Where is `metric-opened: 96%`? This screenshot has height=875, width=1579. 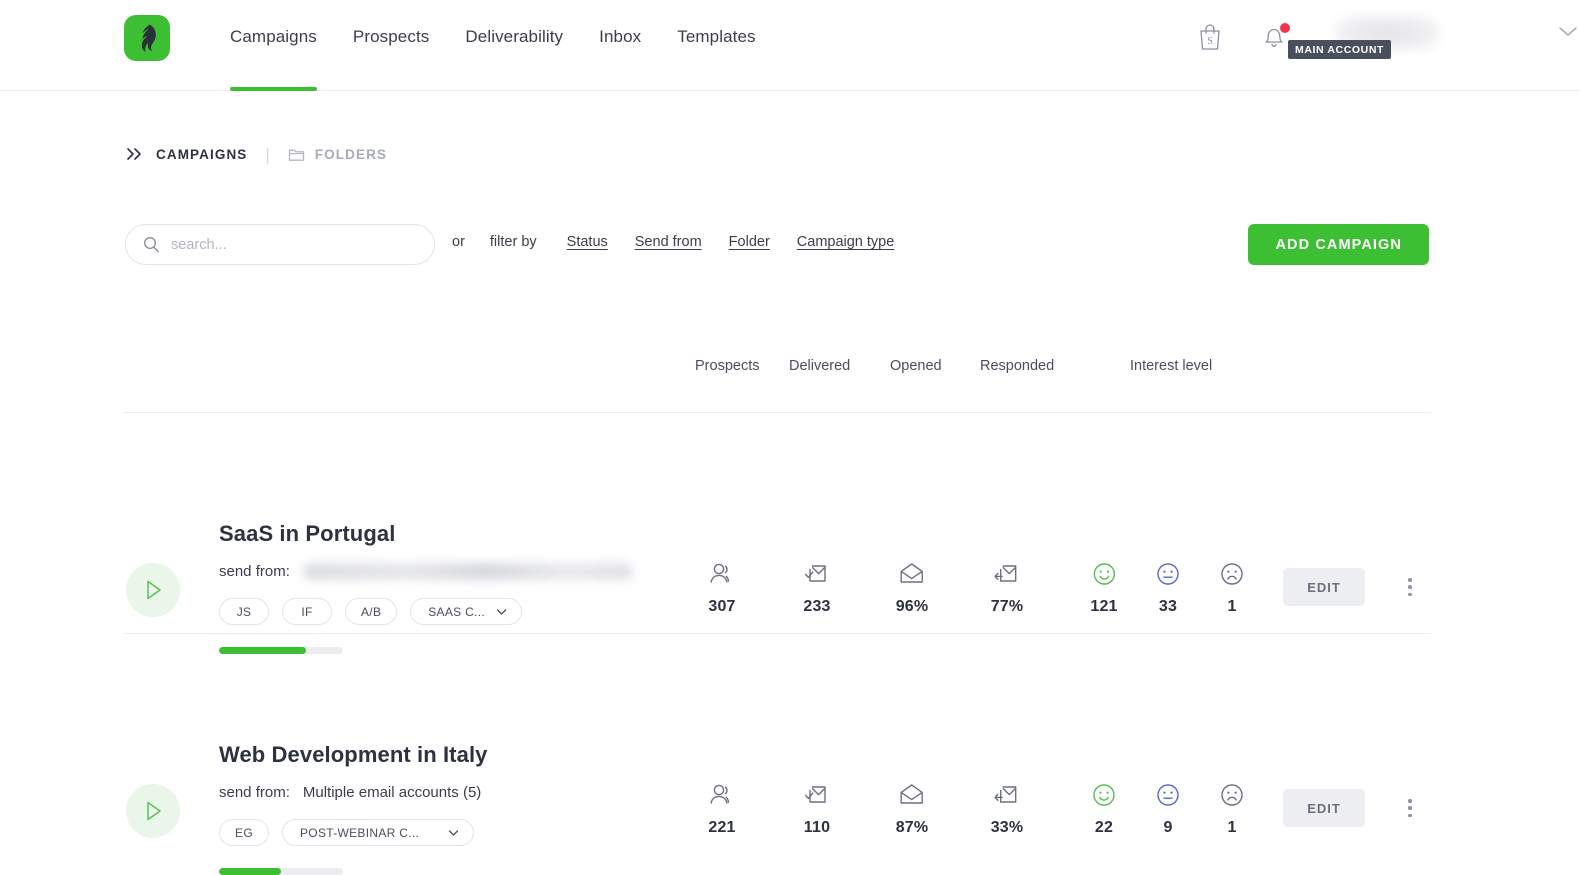
metric-opened: 96% is located at coordinates (912, 587).